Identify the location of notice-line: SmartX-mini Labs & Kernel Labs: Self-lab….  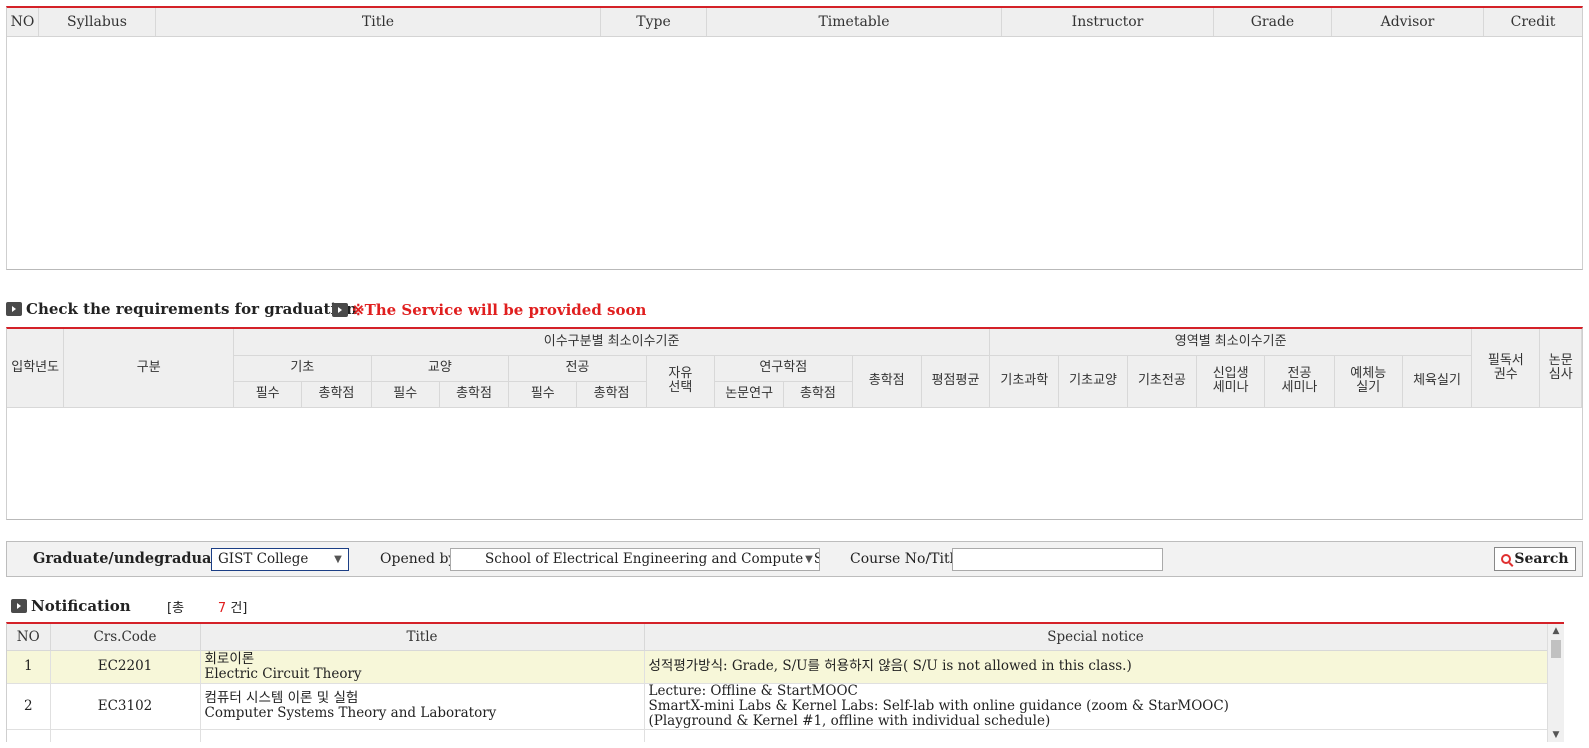
(938, 705).